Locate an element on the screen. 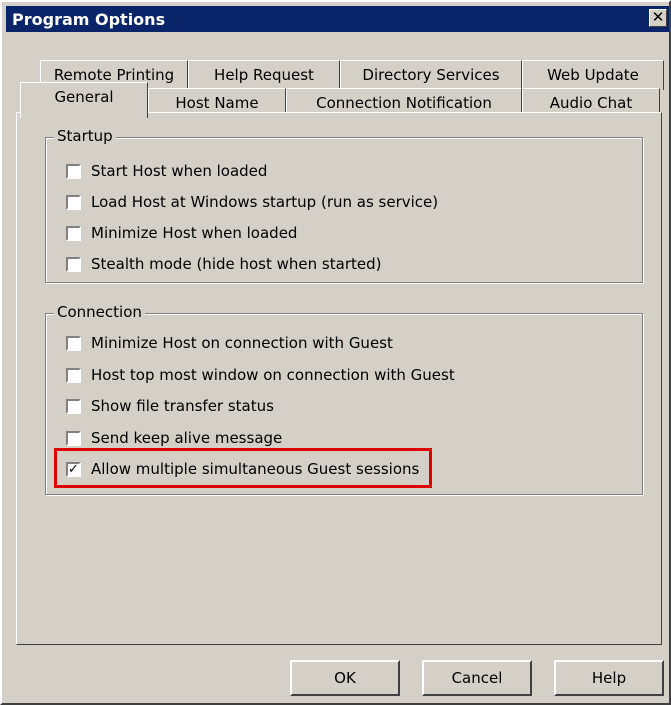 The width and height of the screenshot is (671, 705). checkbox-label: Minimize Host when loaded is located at coordinates (194, 233).